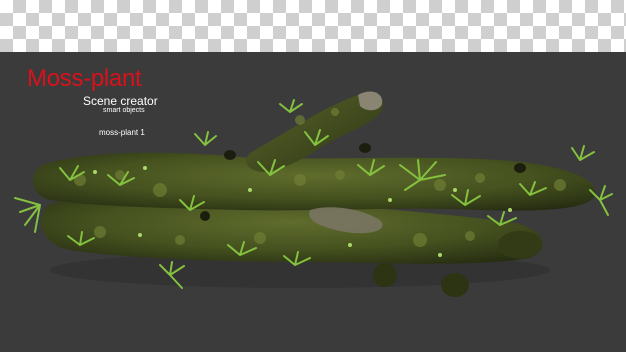  I want to click on page-title: Moss-plant, so click(84, 78).